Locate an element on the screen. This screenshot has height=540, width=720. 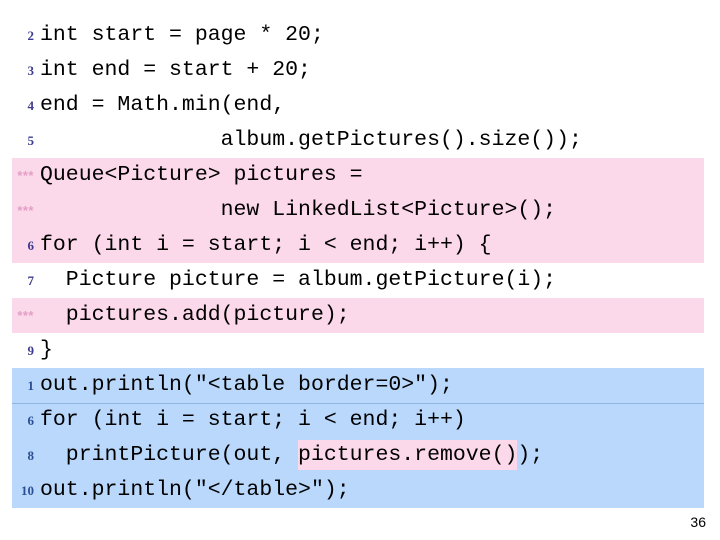
line-number: 10 is located at coordinates (27, 490).